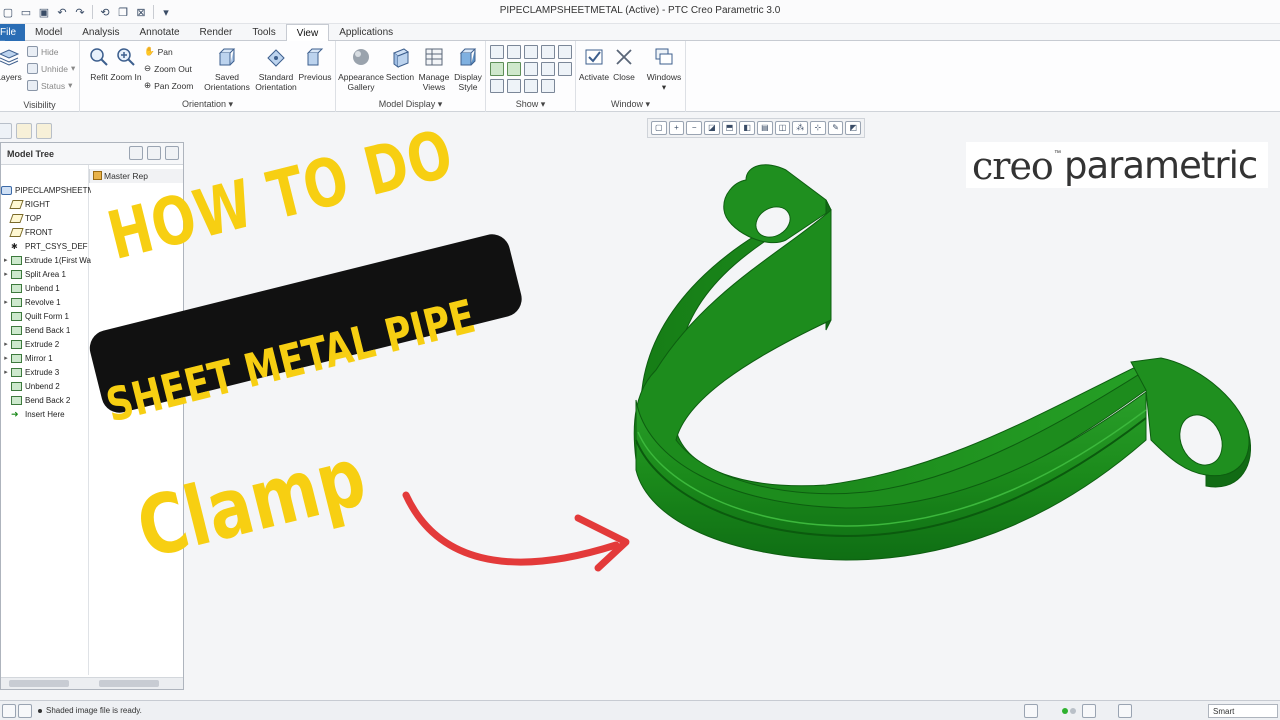  Describe the element at coordinates (11, 64) in the screenshot. I see `layers-button: Layers` at that location.